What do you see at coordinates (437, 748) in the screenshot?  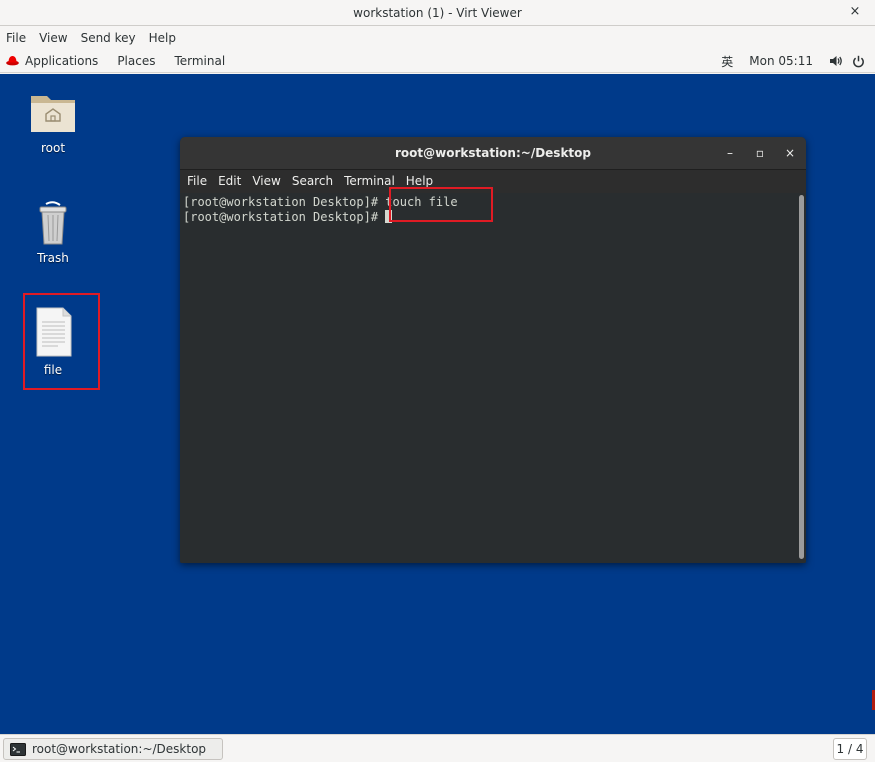 I see `window-list-bar: root@workstation:~/Desktop 1 / 4` at bounding box center [437, 748].